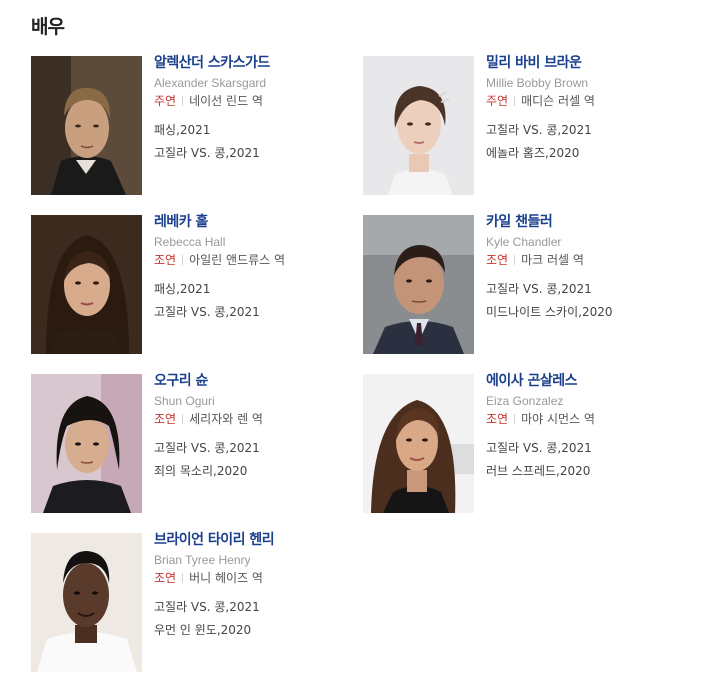 The width and height of the screenshot is (727, 692). Describe the element at coordinates (254, 471) in the screenshot. I see `work-link: 죄의 목소리,2020` at that location.